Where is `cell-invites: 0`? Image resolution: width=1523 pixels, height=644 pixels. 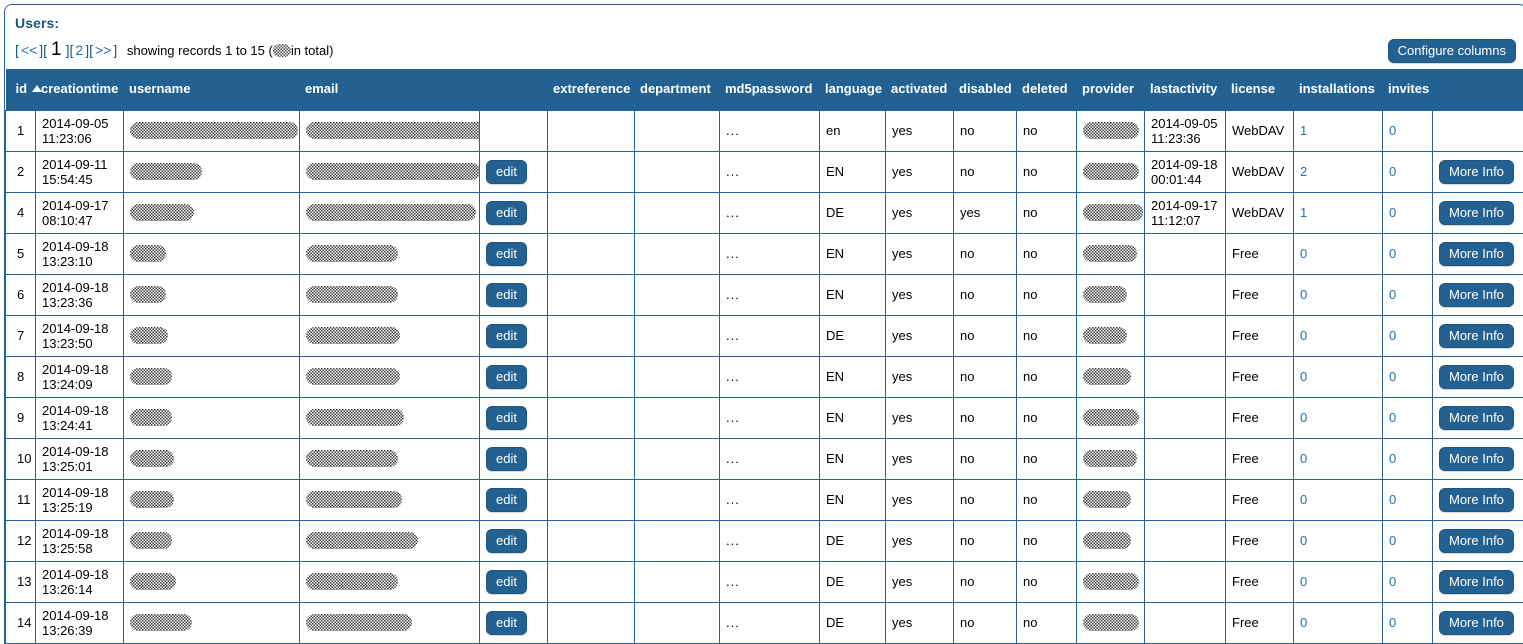
cell-invites: 0 is located at coordinates (1408, 376).